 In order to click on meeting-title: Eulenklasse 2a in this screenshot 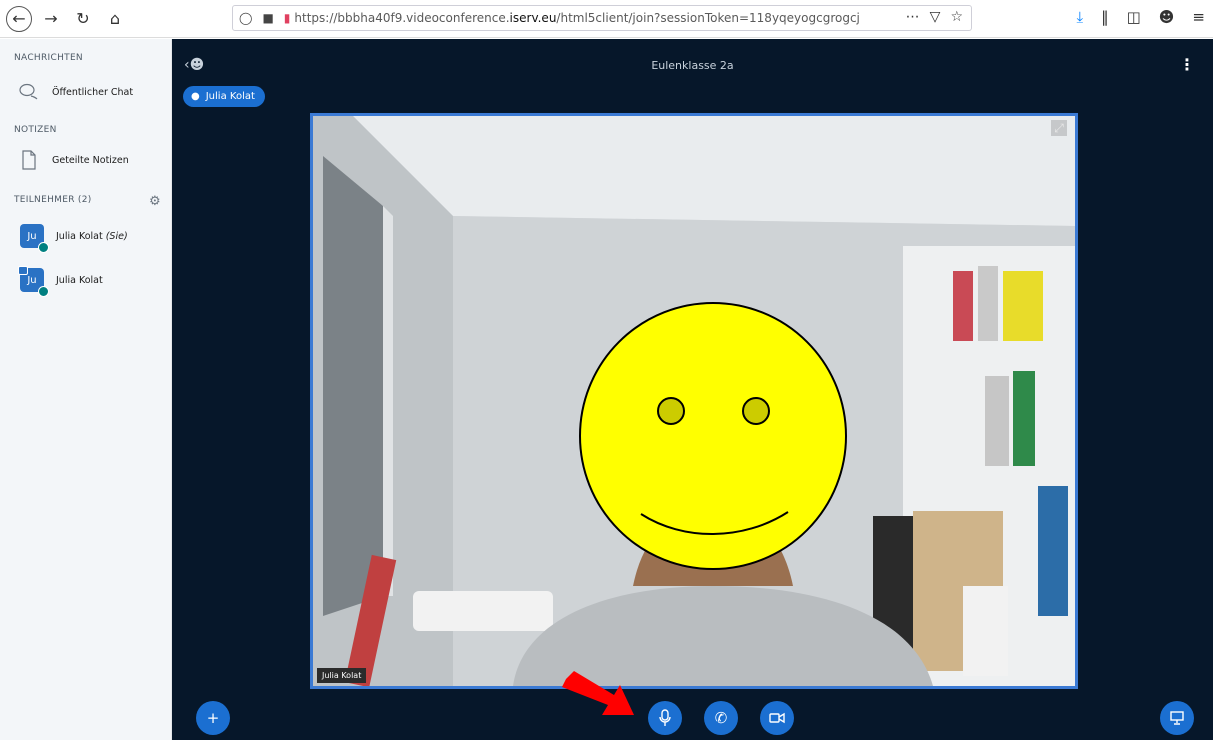, I will do `click(692, 65)`.